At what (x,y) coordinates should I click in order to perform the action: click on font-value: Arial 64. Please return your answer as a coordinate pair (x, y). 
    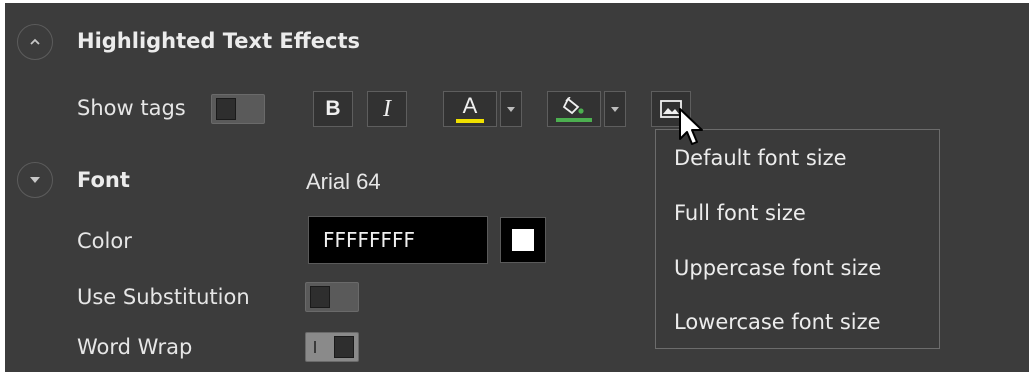
    Looking at the image, I should click on (343, 182).